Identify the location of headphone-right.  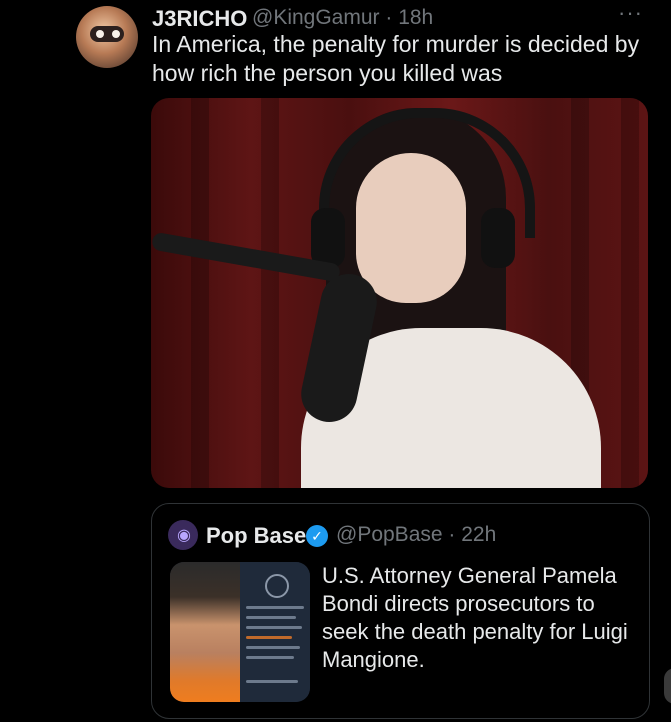
(498, 238).